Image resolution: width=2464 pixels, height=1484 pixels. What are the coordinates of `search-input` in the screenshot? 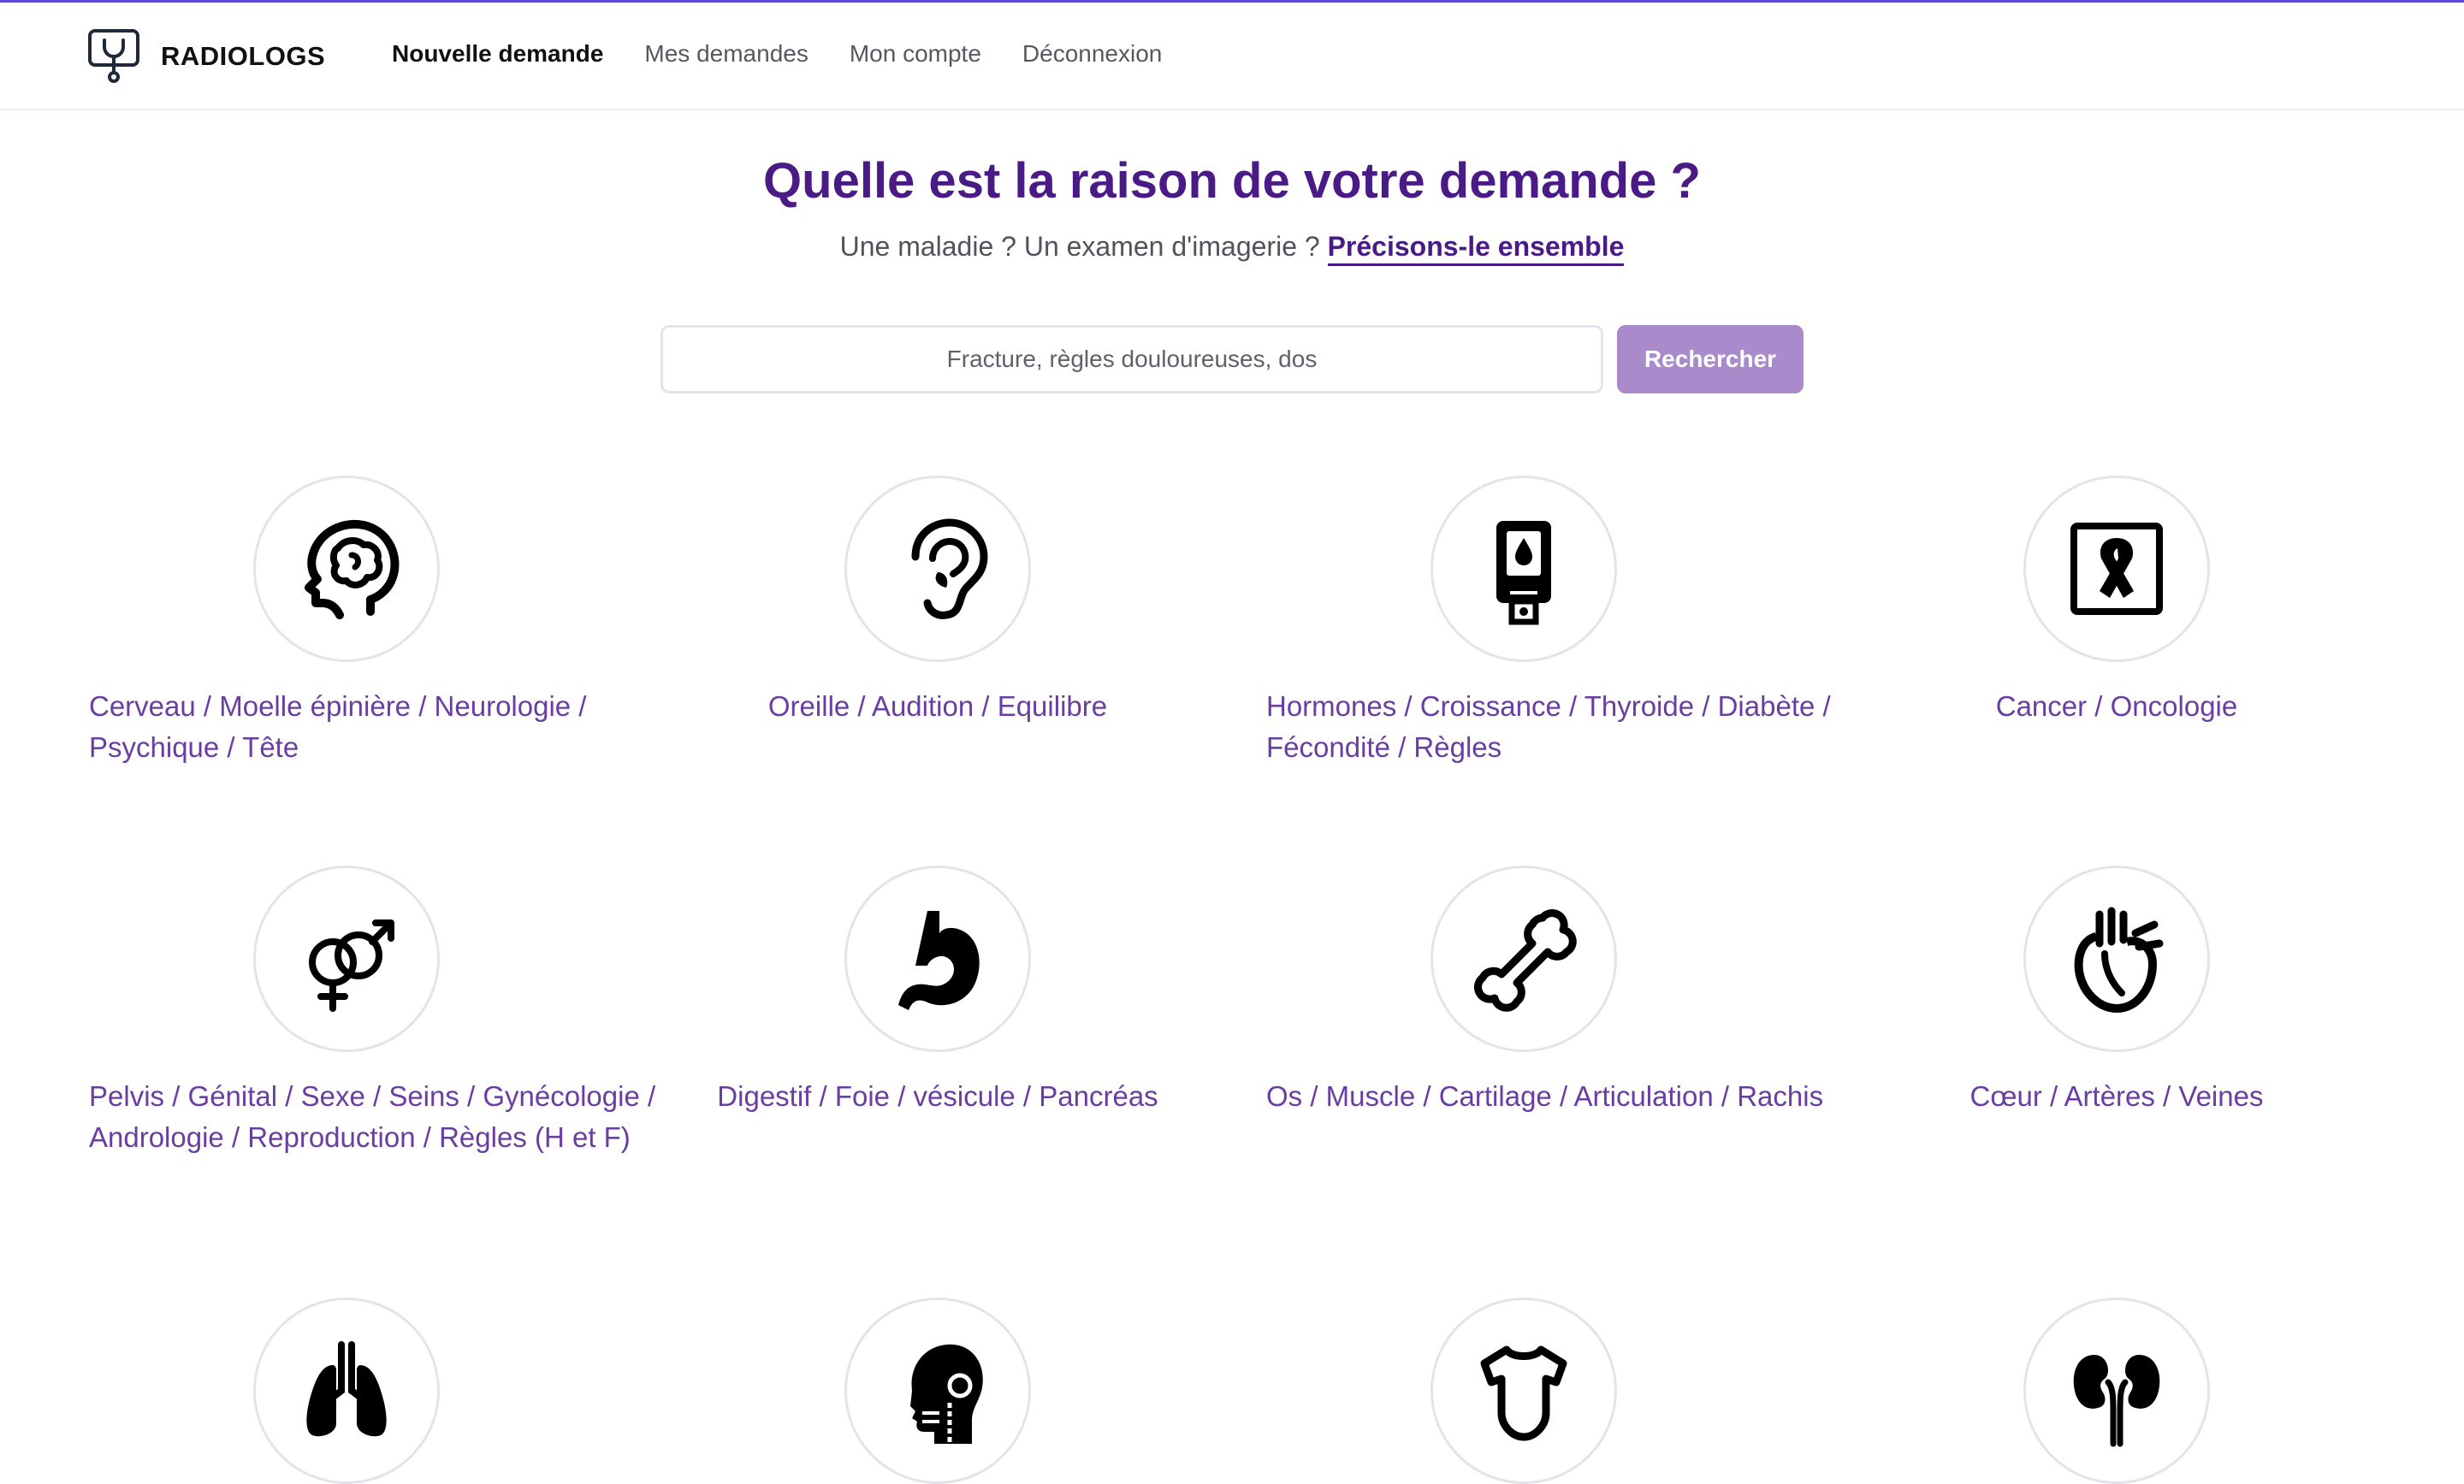 It's located at (1131, 359).